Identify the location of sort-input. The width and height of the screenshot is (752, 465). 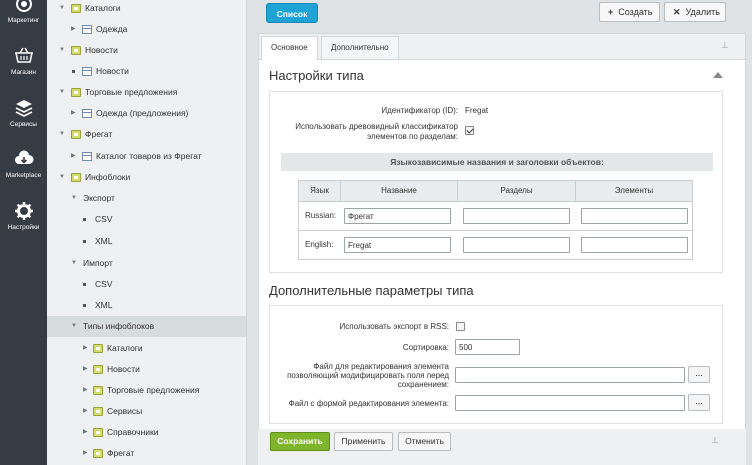
(487, 347).